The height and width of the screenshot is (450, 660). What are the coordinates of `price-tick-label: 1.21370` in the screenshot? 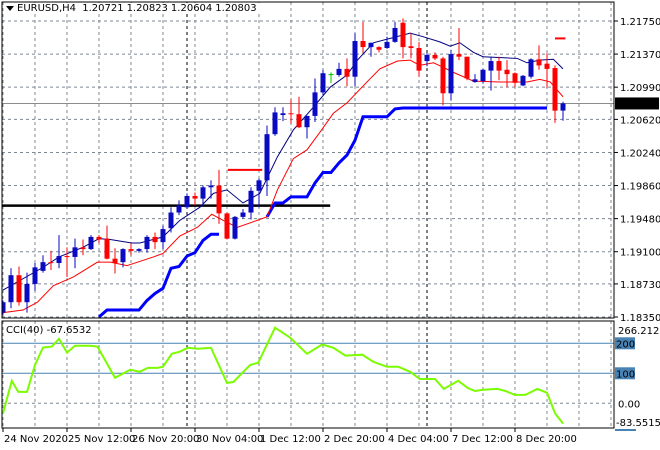 It's located at (640, 55).